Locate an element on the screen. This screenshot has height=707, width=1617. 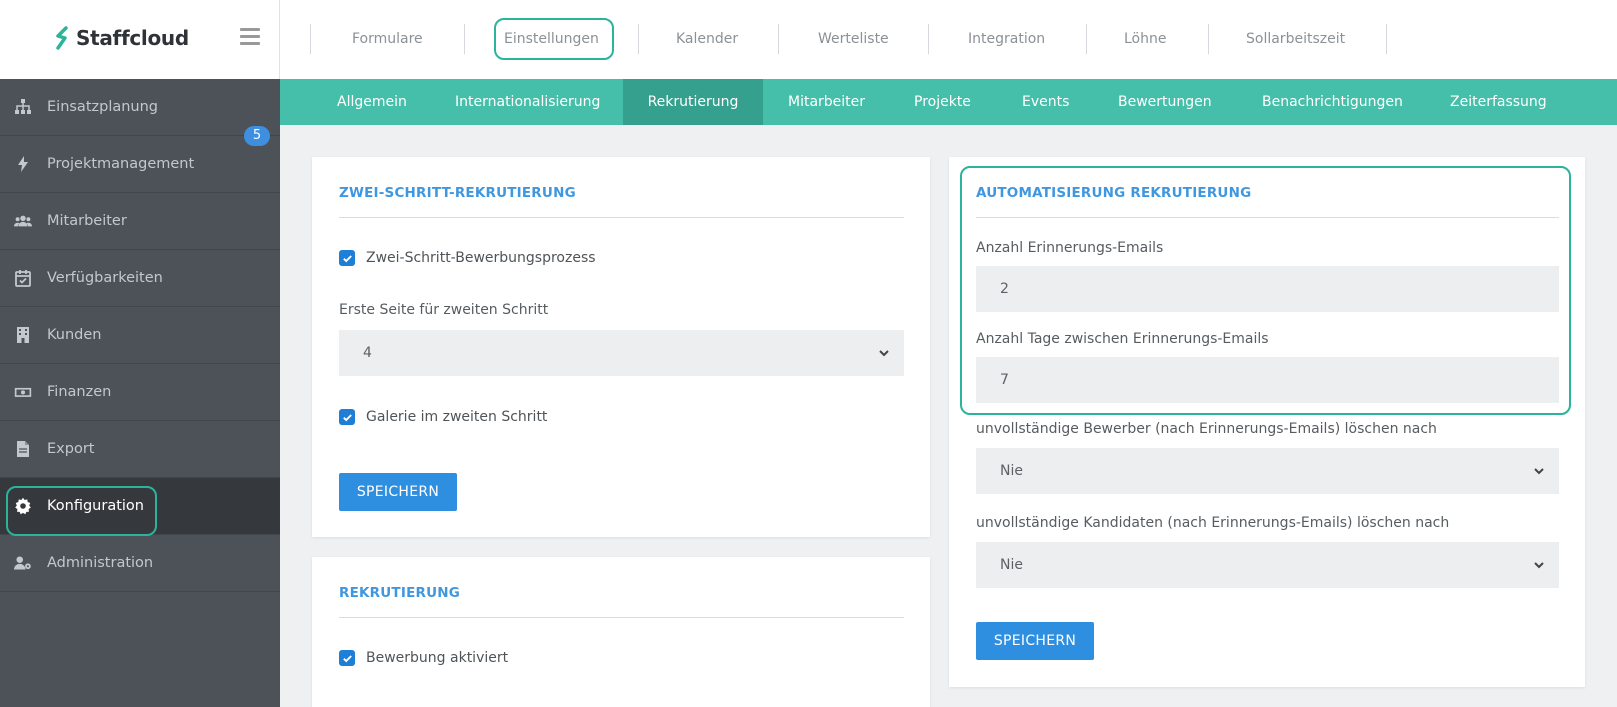
sidebar-item-mitarbeiter: Mitarbeiter is located at coordinates (140, 221).